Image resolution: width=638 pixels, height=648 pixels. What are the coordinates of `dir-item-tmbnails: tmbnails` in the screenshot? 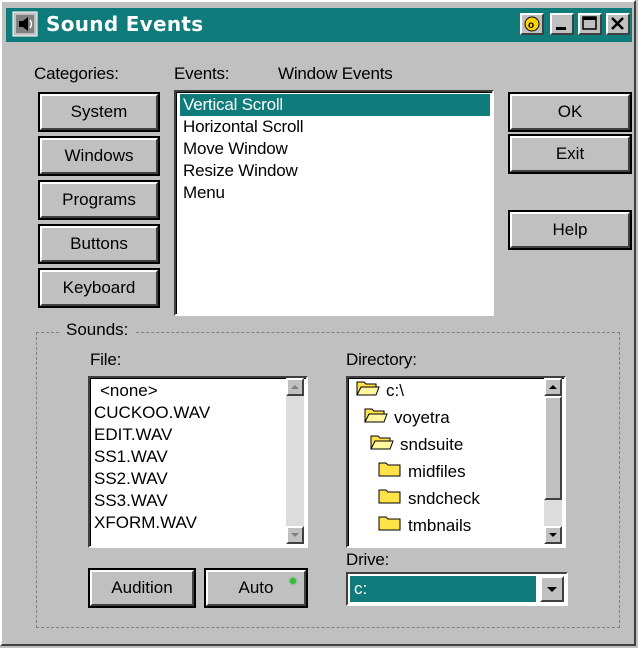 It's located at (424, 526).